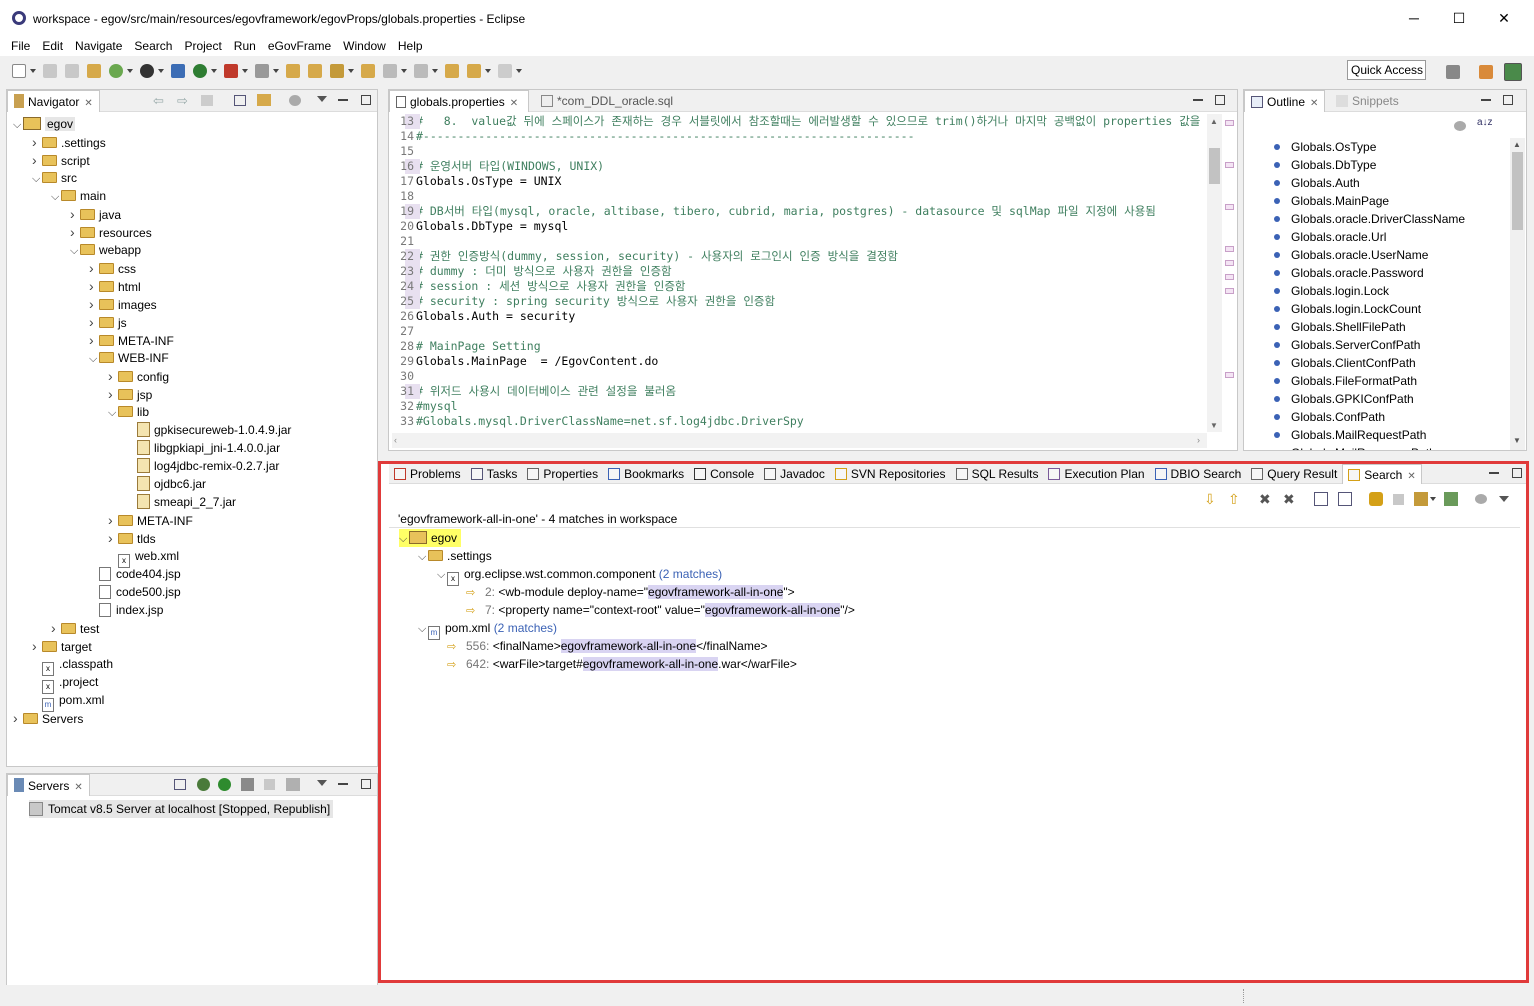 The height and width of the screenshot is (1006, 1534). What do you see at coordinates (997, 474) in the screenshot?
I see `tab-sql-results: SQL Results` at bounding box center [997, 474].